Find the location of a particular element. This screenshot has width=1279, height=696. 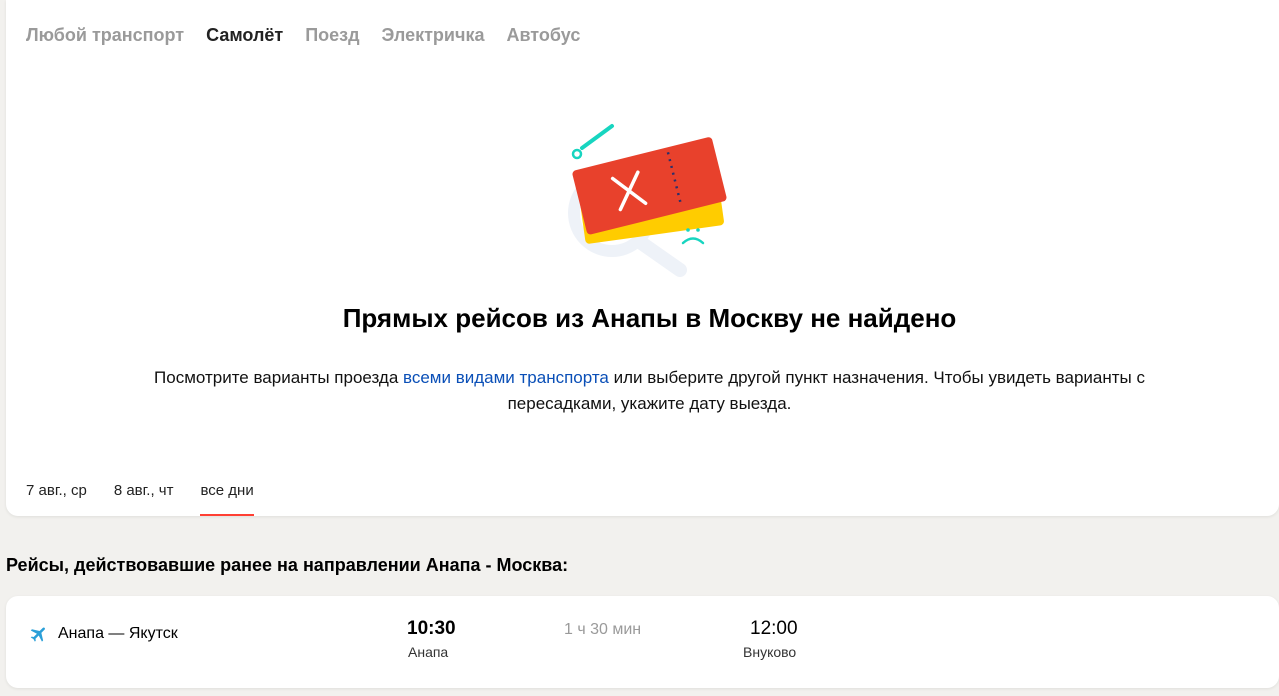

departure-place: Анапа is located at coordinates (428, 652).